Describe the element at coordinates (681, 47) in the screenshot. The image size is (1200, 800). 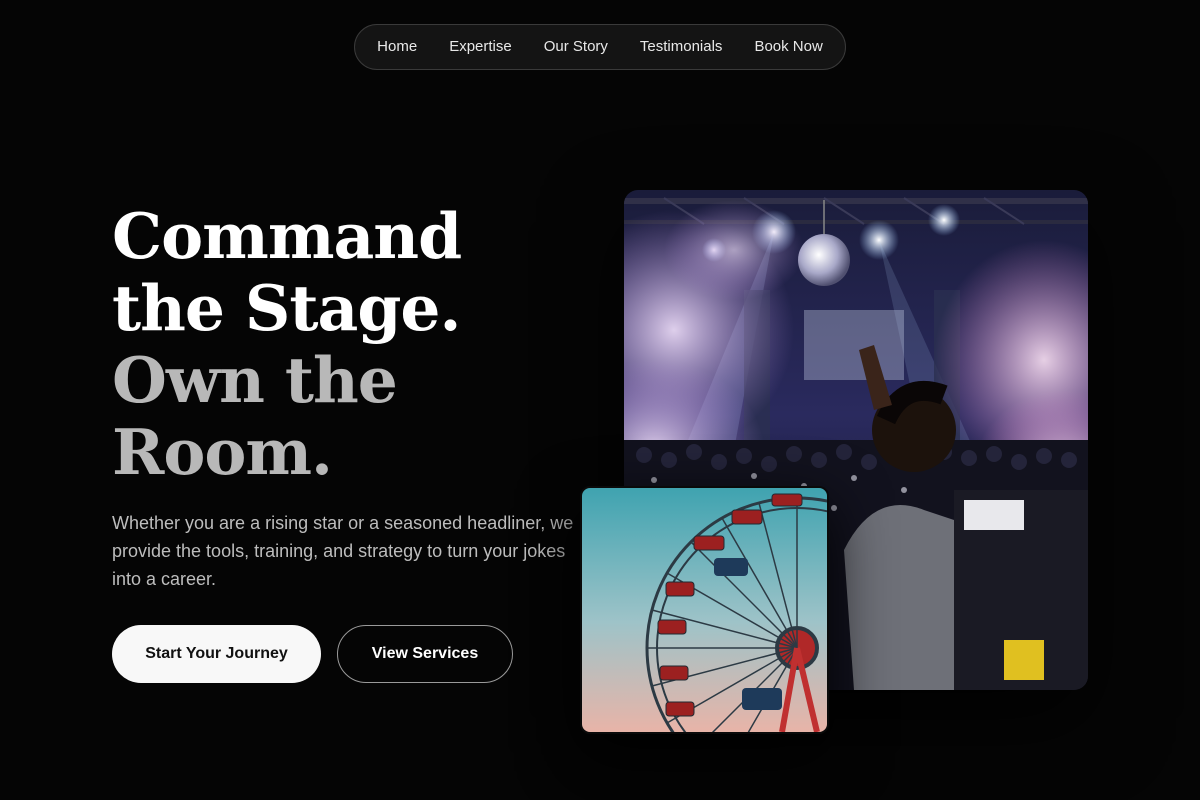
I see `nav-testimonials-link: Testimonials` at that location.